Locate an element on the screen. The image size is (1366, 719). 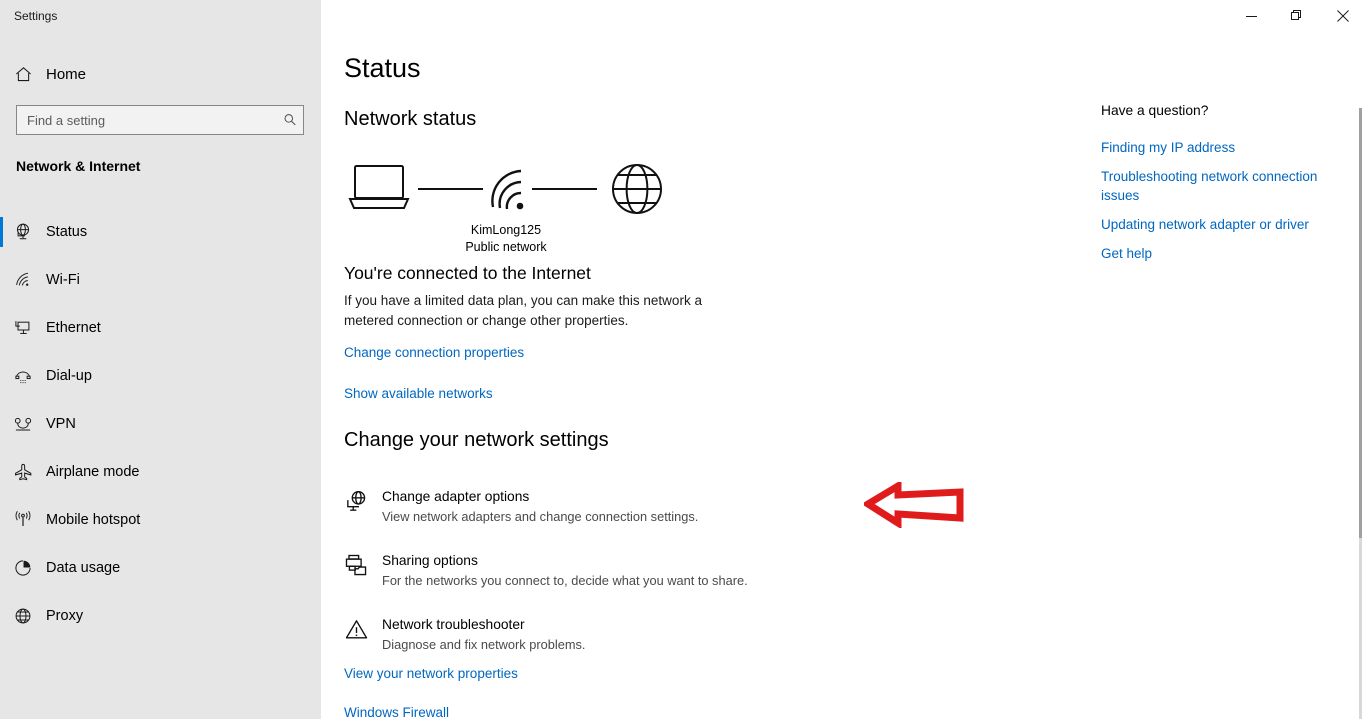
wifi-signal-icon is located at coordinates (507, 189).